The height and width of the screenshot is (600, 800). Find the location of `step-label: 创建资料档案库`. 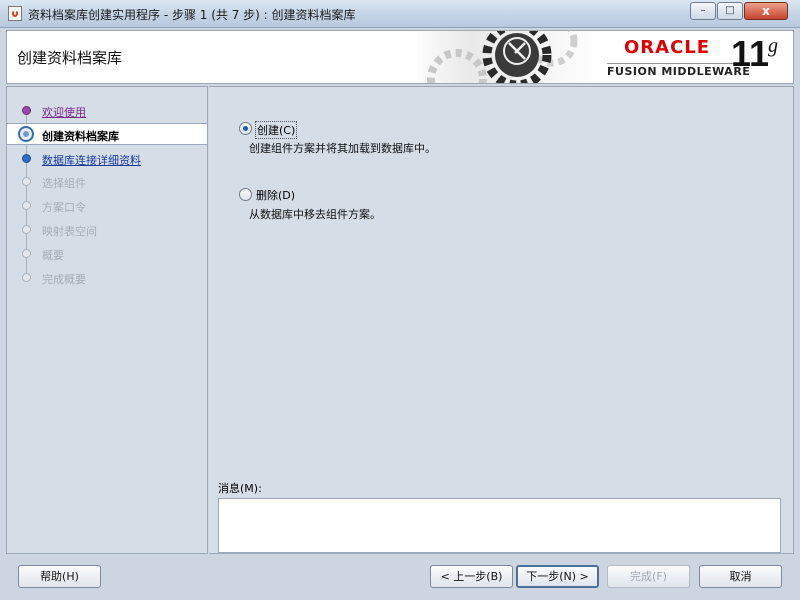

step-label: 创建资料档案库 is located at coordinates (80, 136).